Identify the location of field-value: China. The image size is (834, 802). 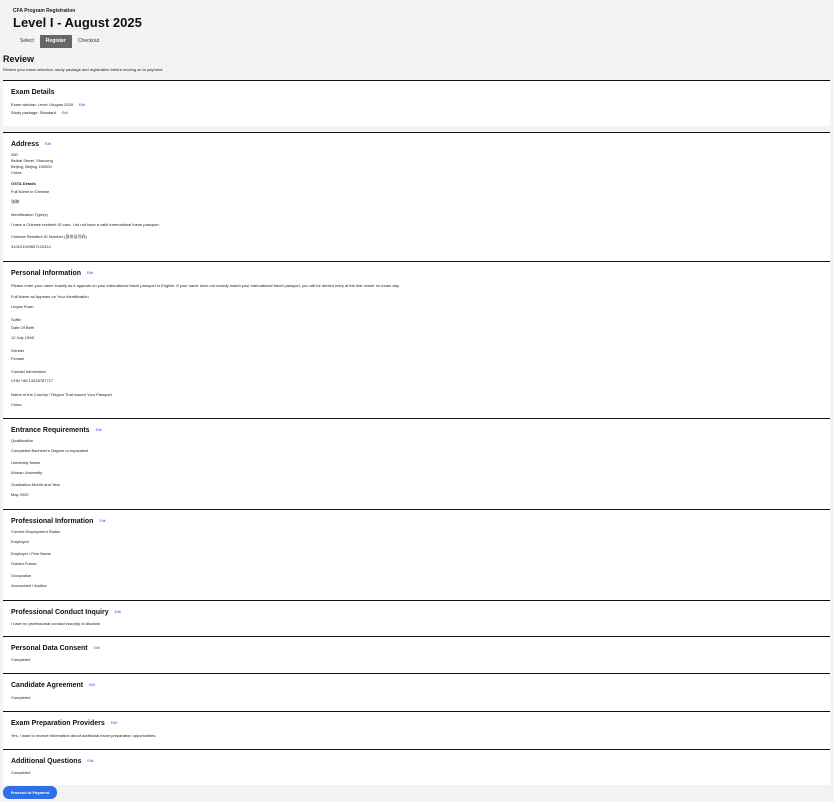
(16, 404).